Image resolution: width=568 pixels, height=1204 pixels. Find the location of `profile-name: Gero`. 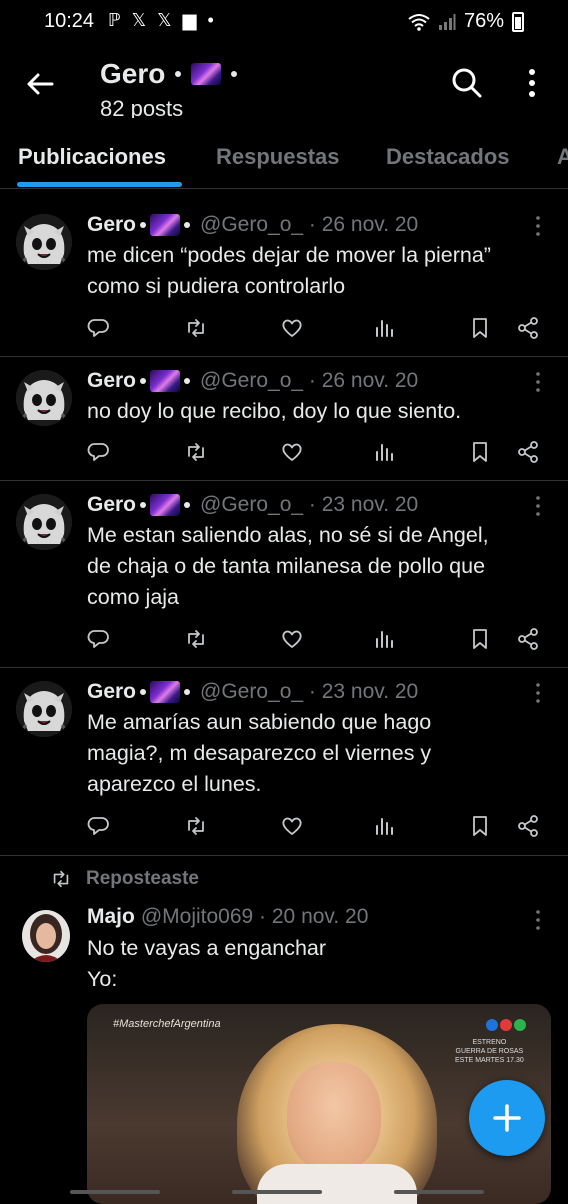

profile-name: Gero is located at coordinates (170, 74).